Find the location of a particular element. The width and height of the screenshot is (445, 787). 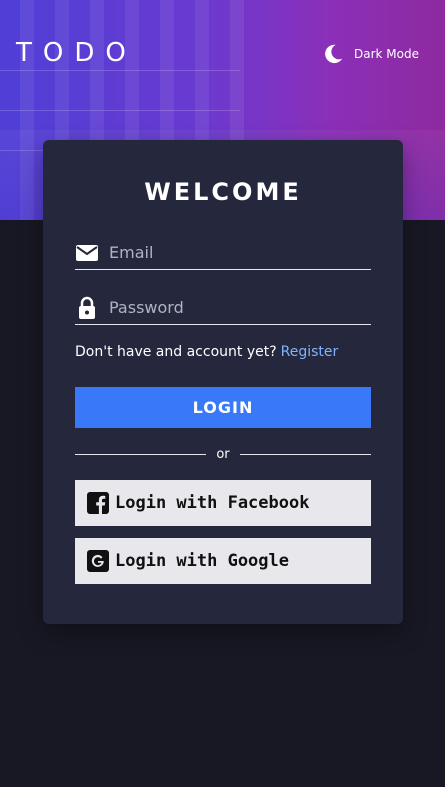

register-prompt-text: Don't have and account yet? is located at coordinates (176, 352).